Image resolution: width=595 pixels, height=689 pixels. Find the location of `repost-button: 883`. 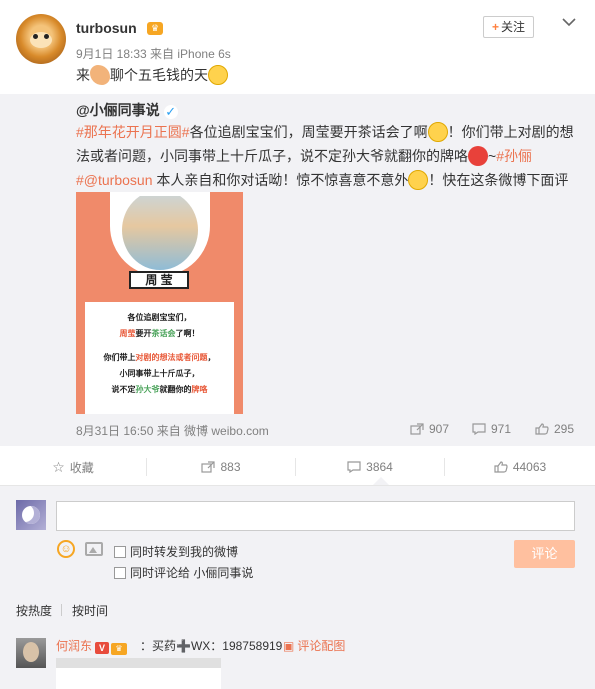

repost-button: 883 is located at coordinates (221, 467).